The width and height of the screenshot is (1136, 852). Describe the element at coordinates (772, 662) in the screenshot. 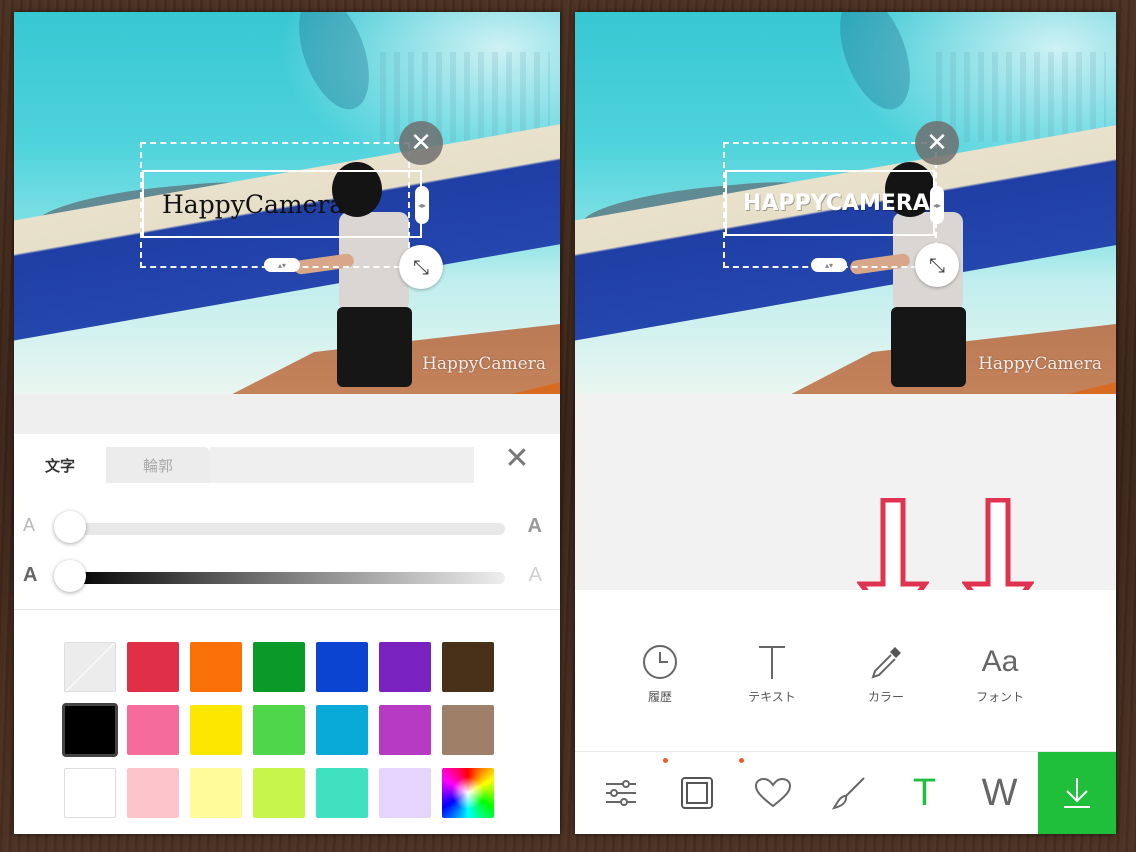

I see `text-t-icon` at that location.